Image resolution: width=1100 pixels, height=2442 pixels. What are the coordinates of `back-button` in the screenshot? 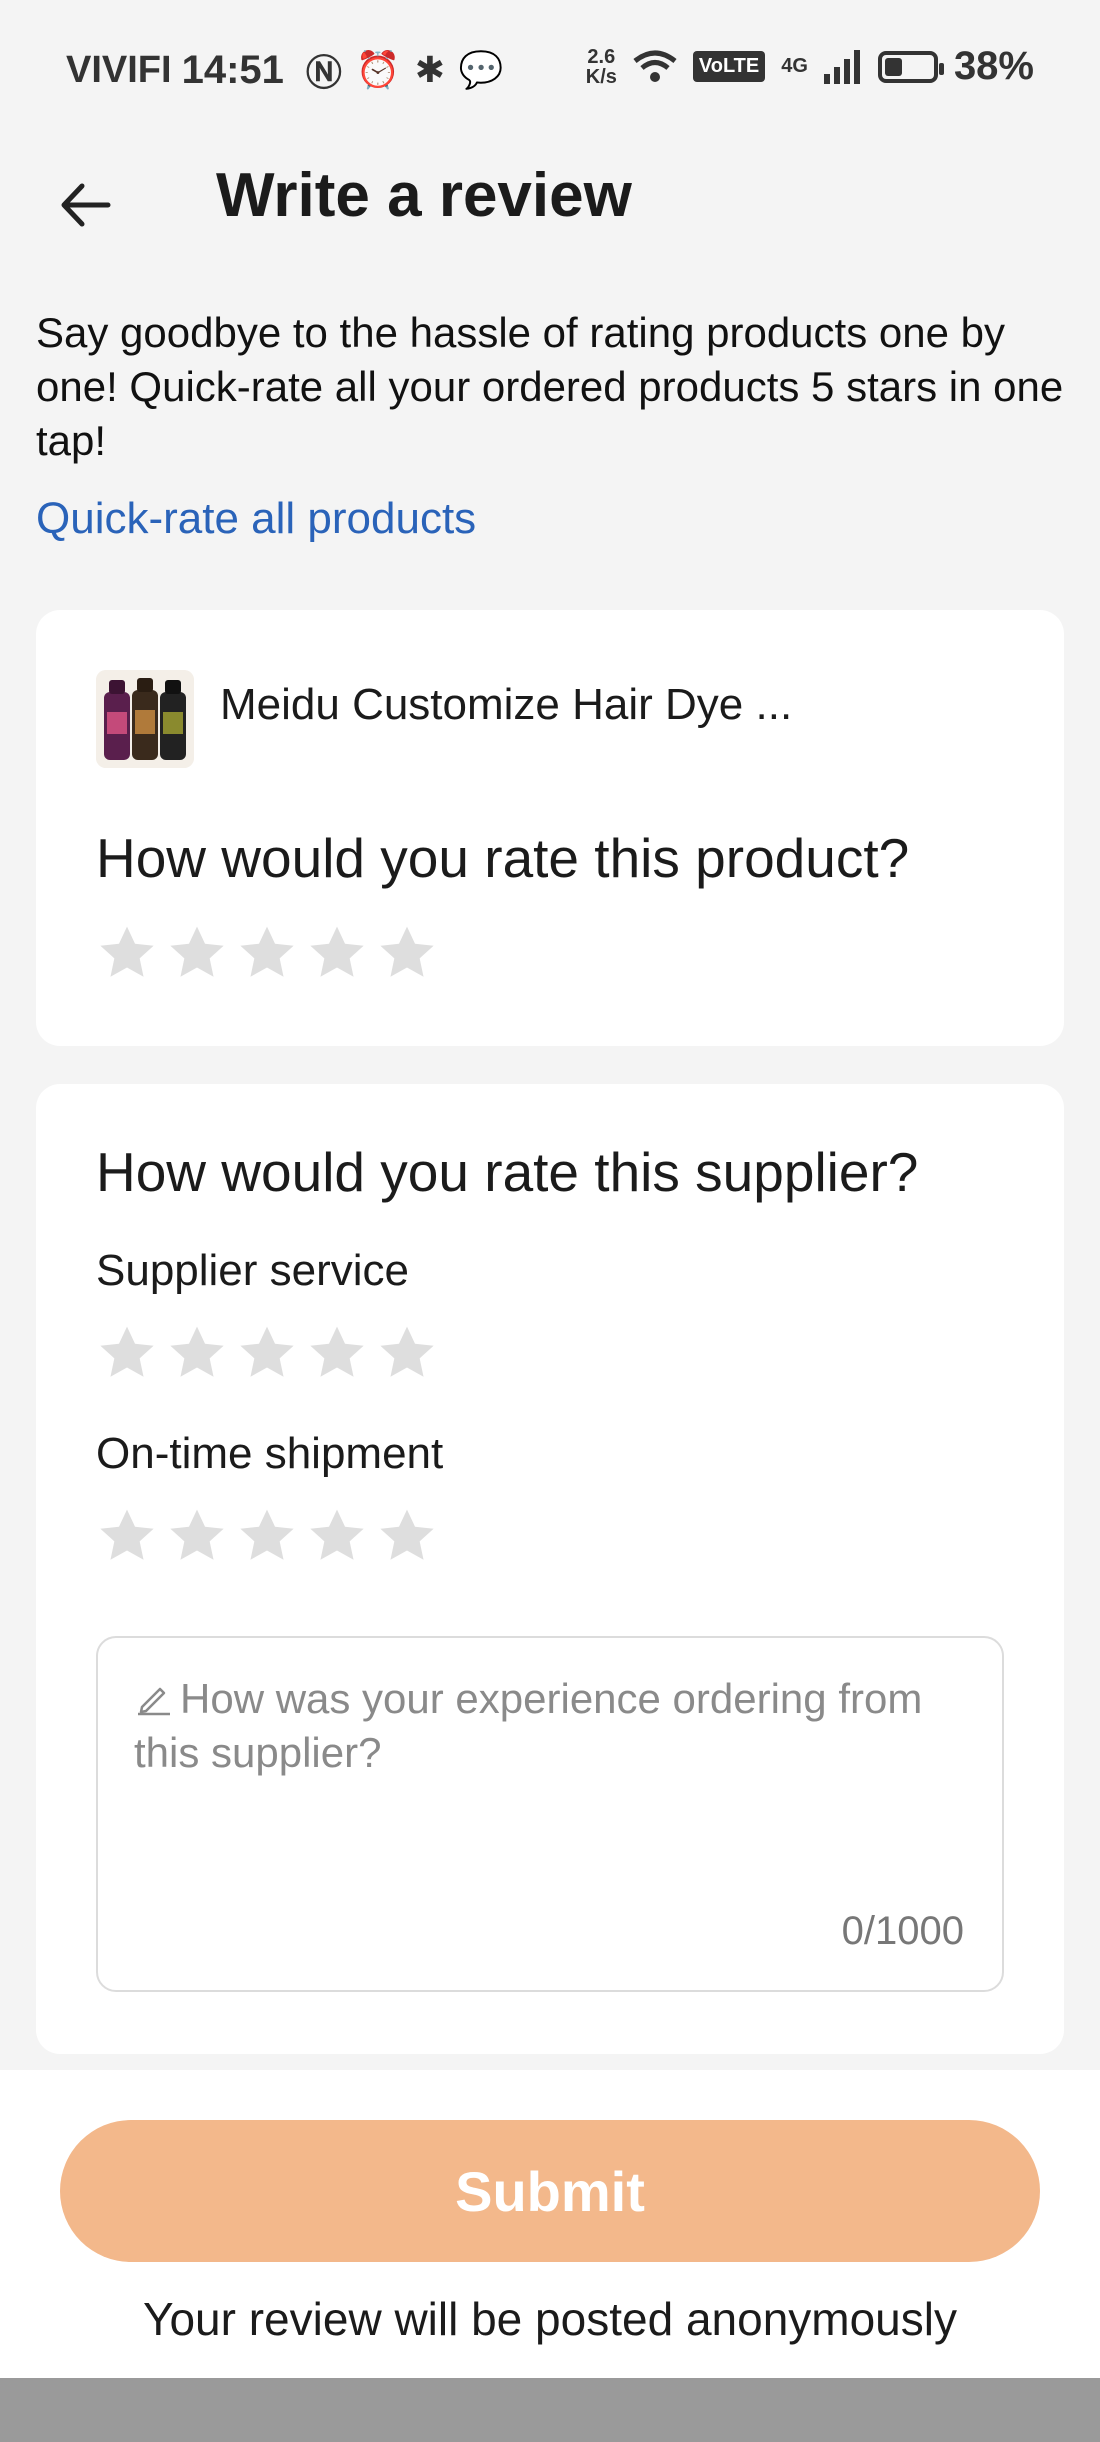 It's located at (85, 205).